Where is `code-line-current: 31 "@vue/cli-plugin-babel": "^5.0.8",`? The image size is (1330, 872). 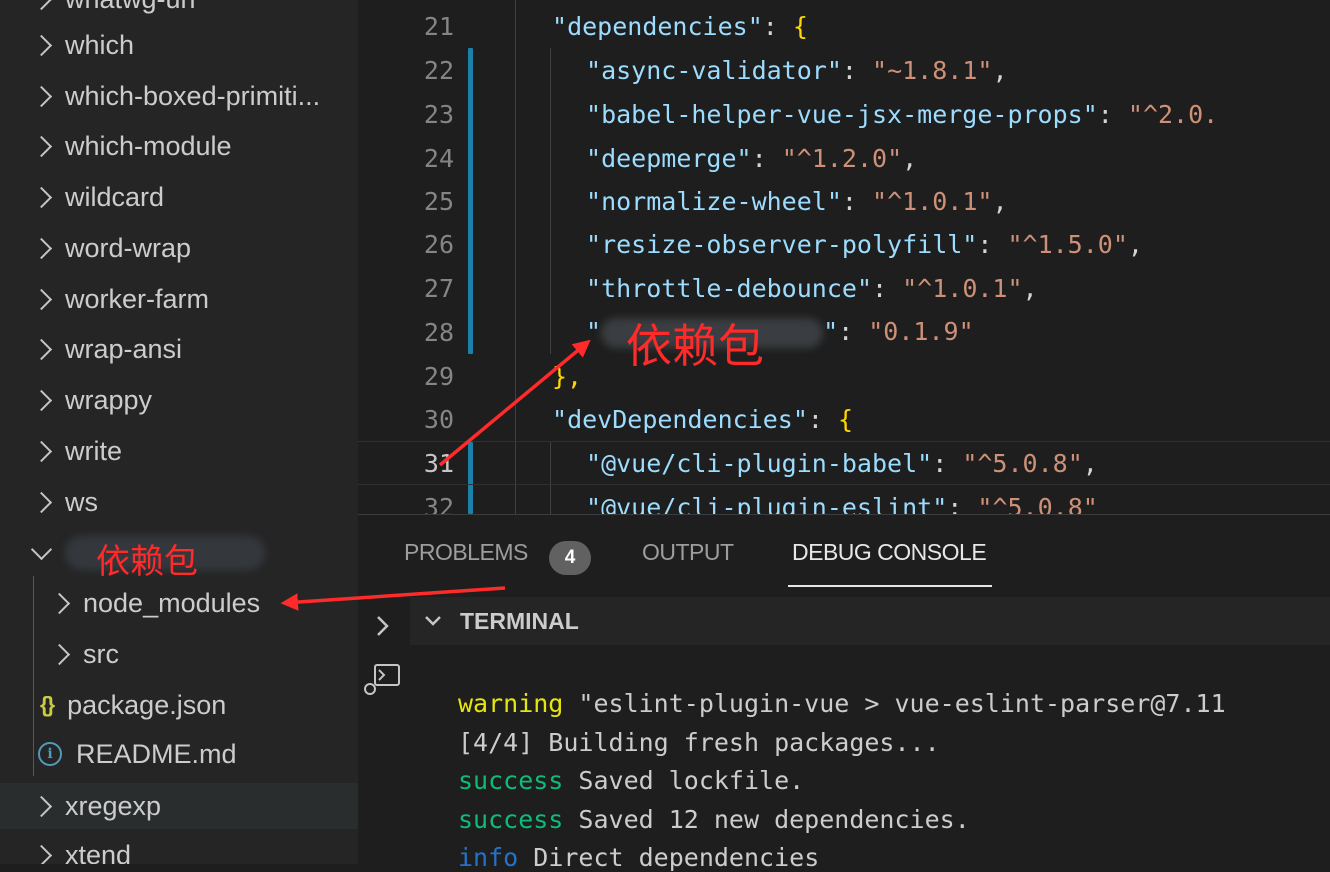
code-line-current: 31 "@vue/cli-plugin-babel": "^5.0.8", is located at coordinates (844, 463).